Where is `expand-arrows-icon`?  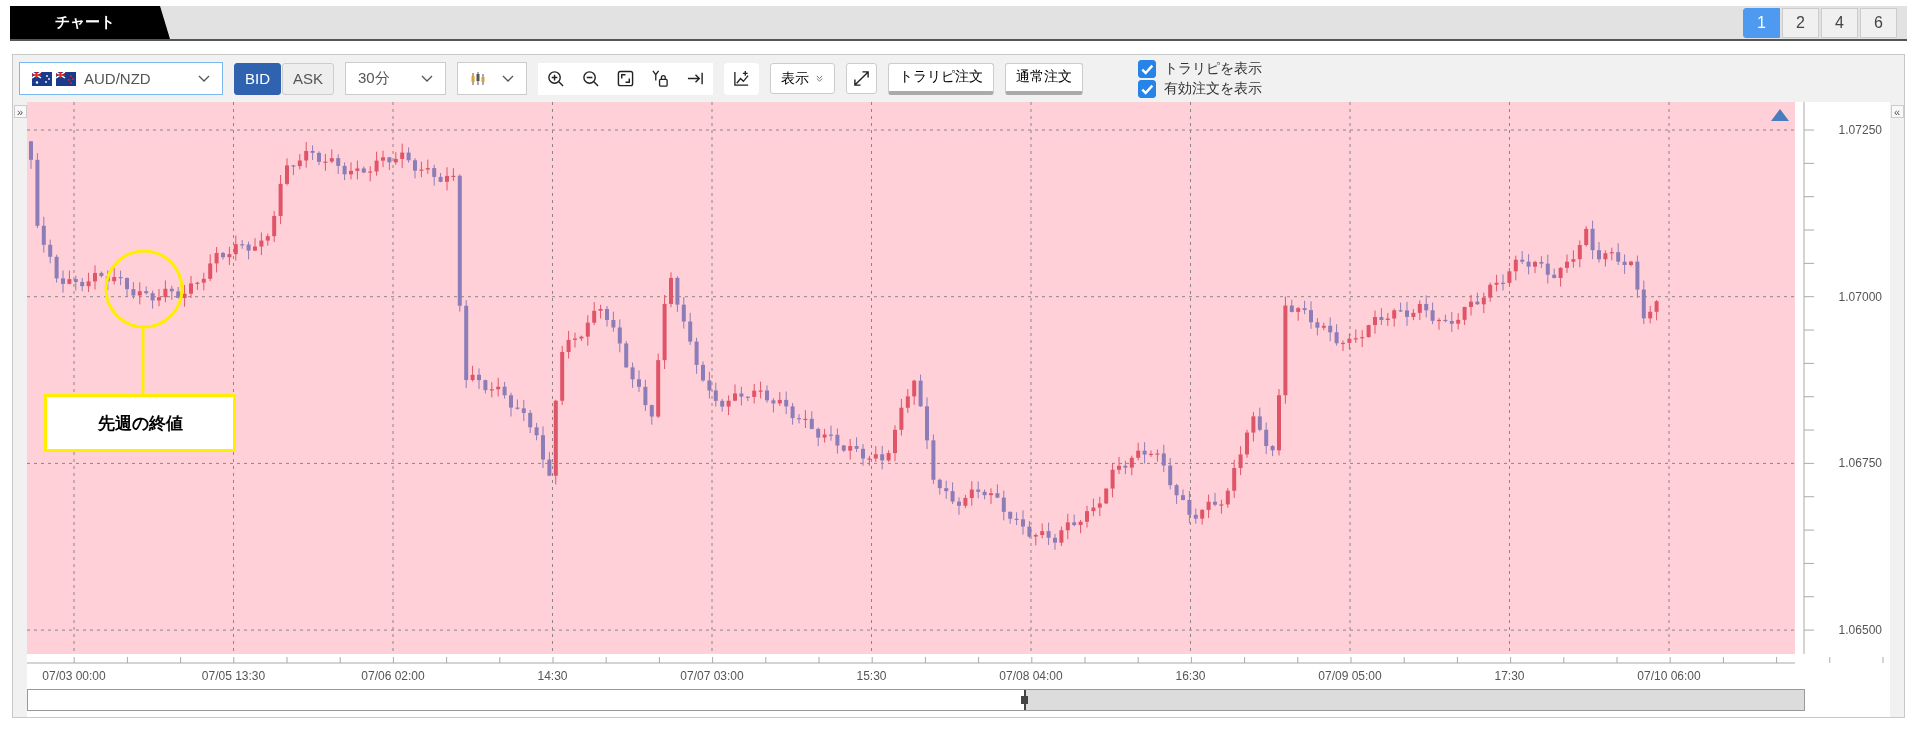 expand-arrows-icon is located at coordinates (862, 78).